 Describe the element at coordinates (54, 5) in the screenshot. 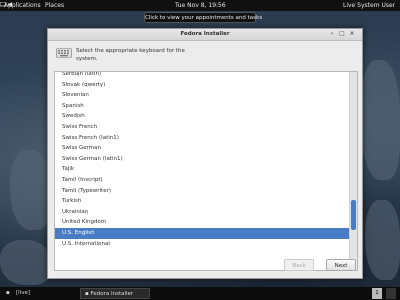

I see `places-menu: Places` at that location.